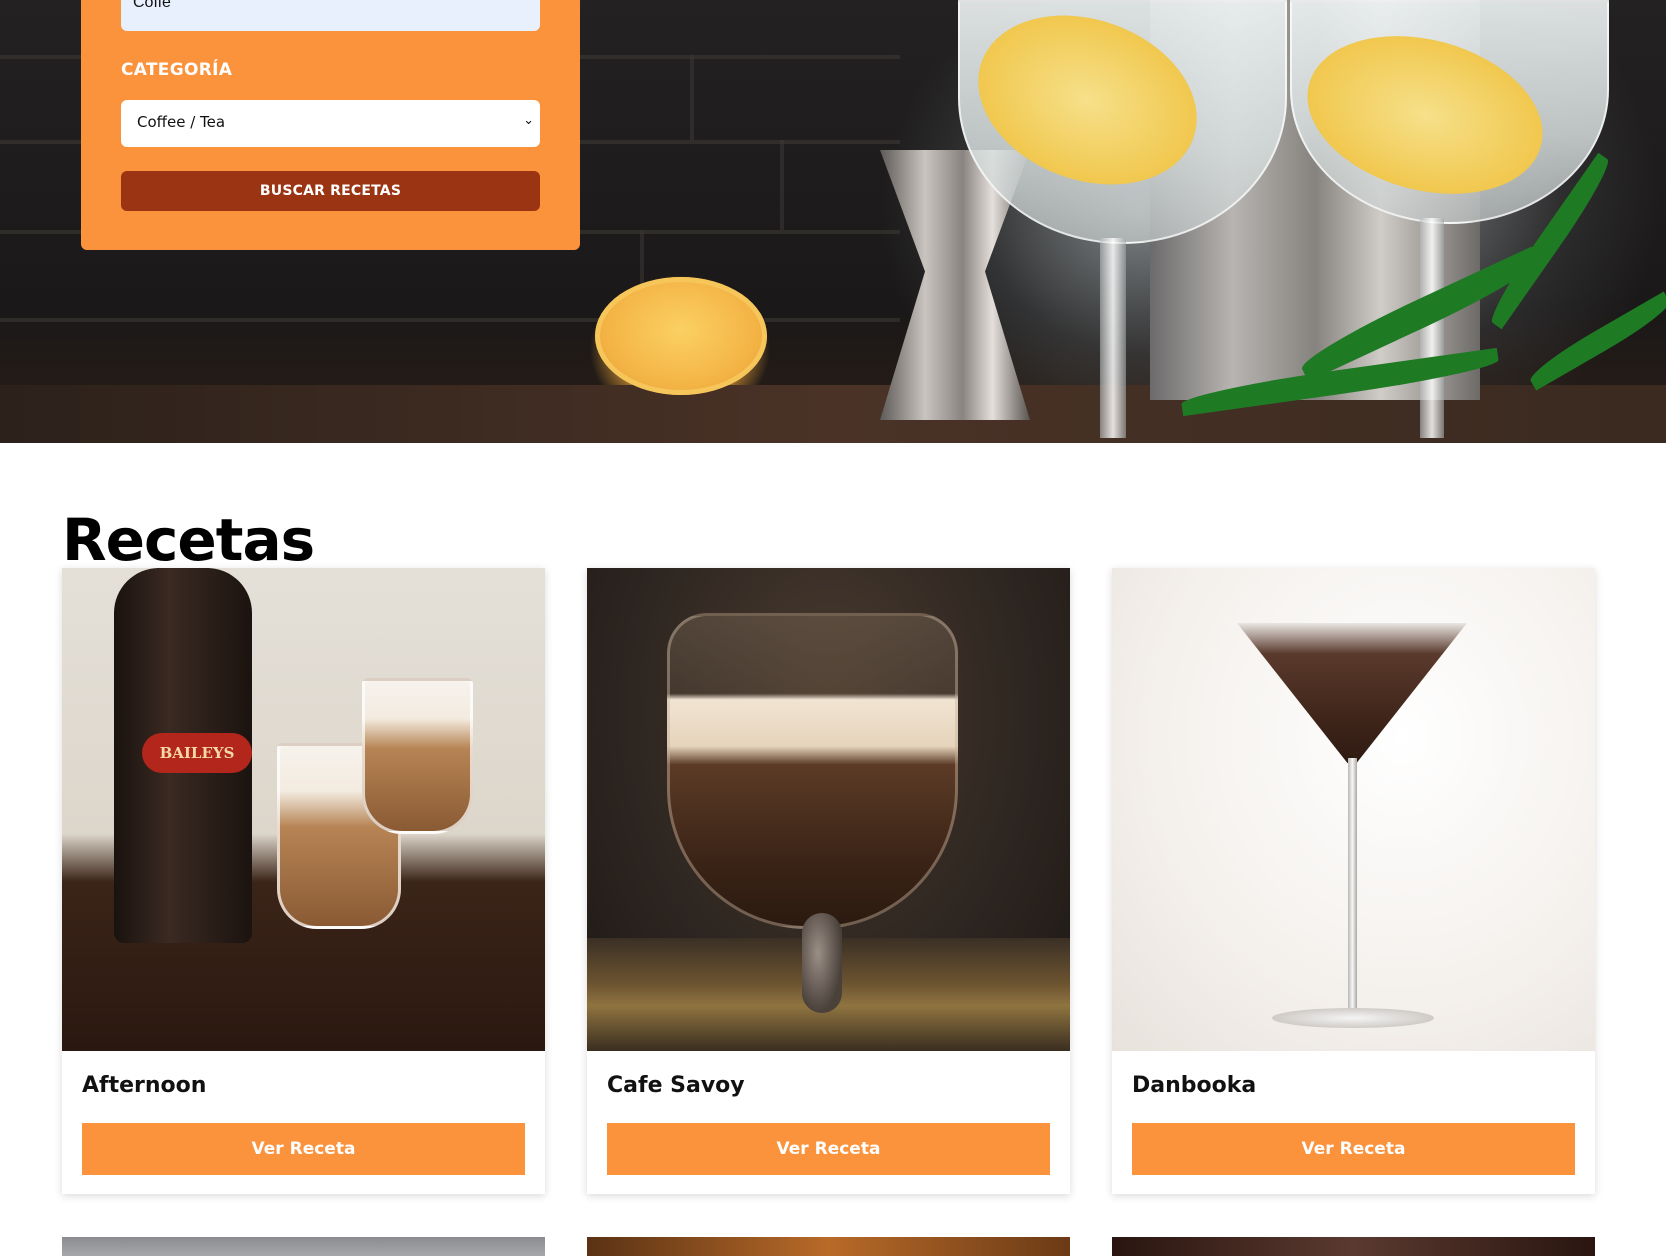 This screenshot has width=1666, height=1256. What do you see at coordinates (330, 191) in the screenshot?
I see `search-recipes-button: BUSCAR RECETAS` at bounding box center [330, 191].